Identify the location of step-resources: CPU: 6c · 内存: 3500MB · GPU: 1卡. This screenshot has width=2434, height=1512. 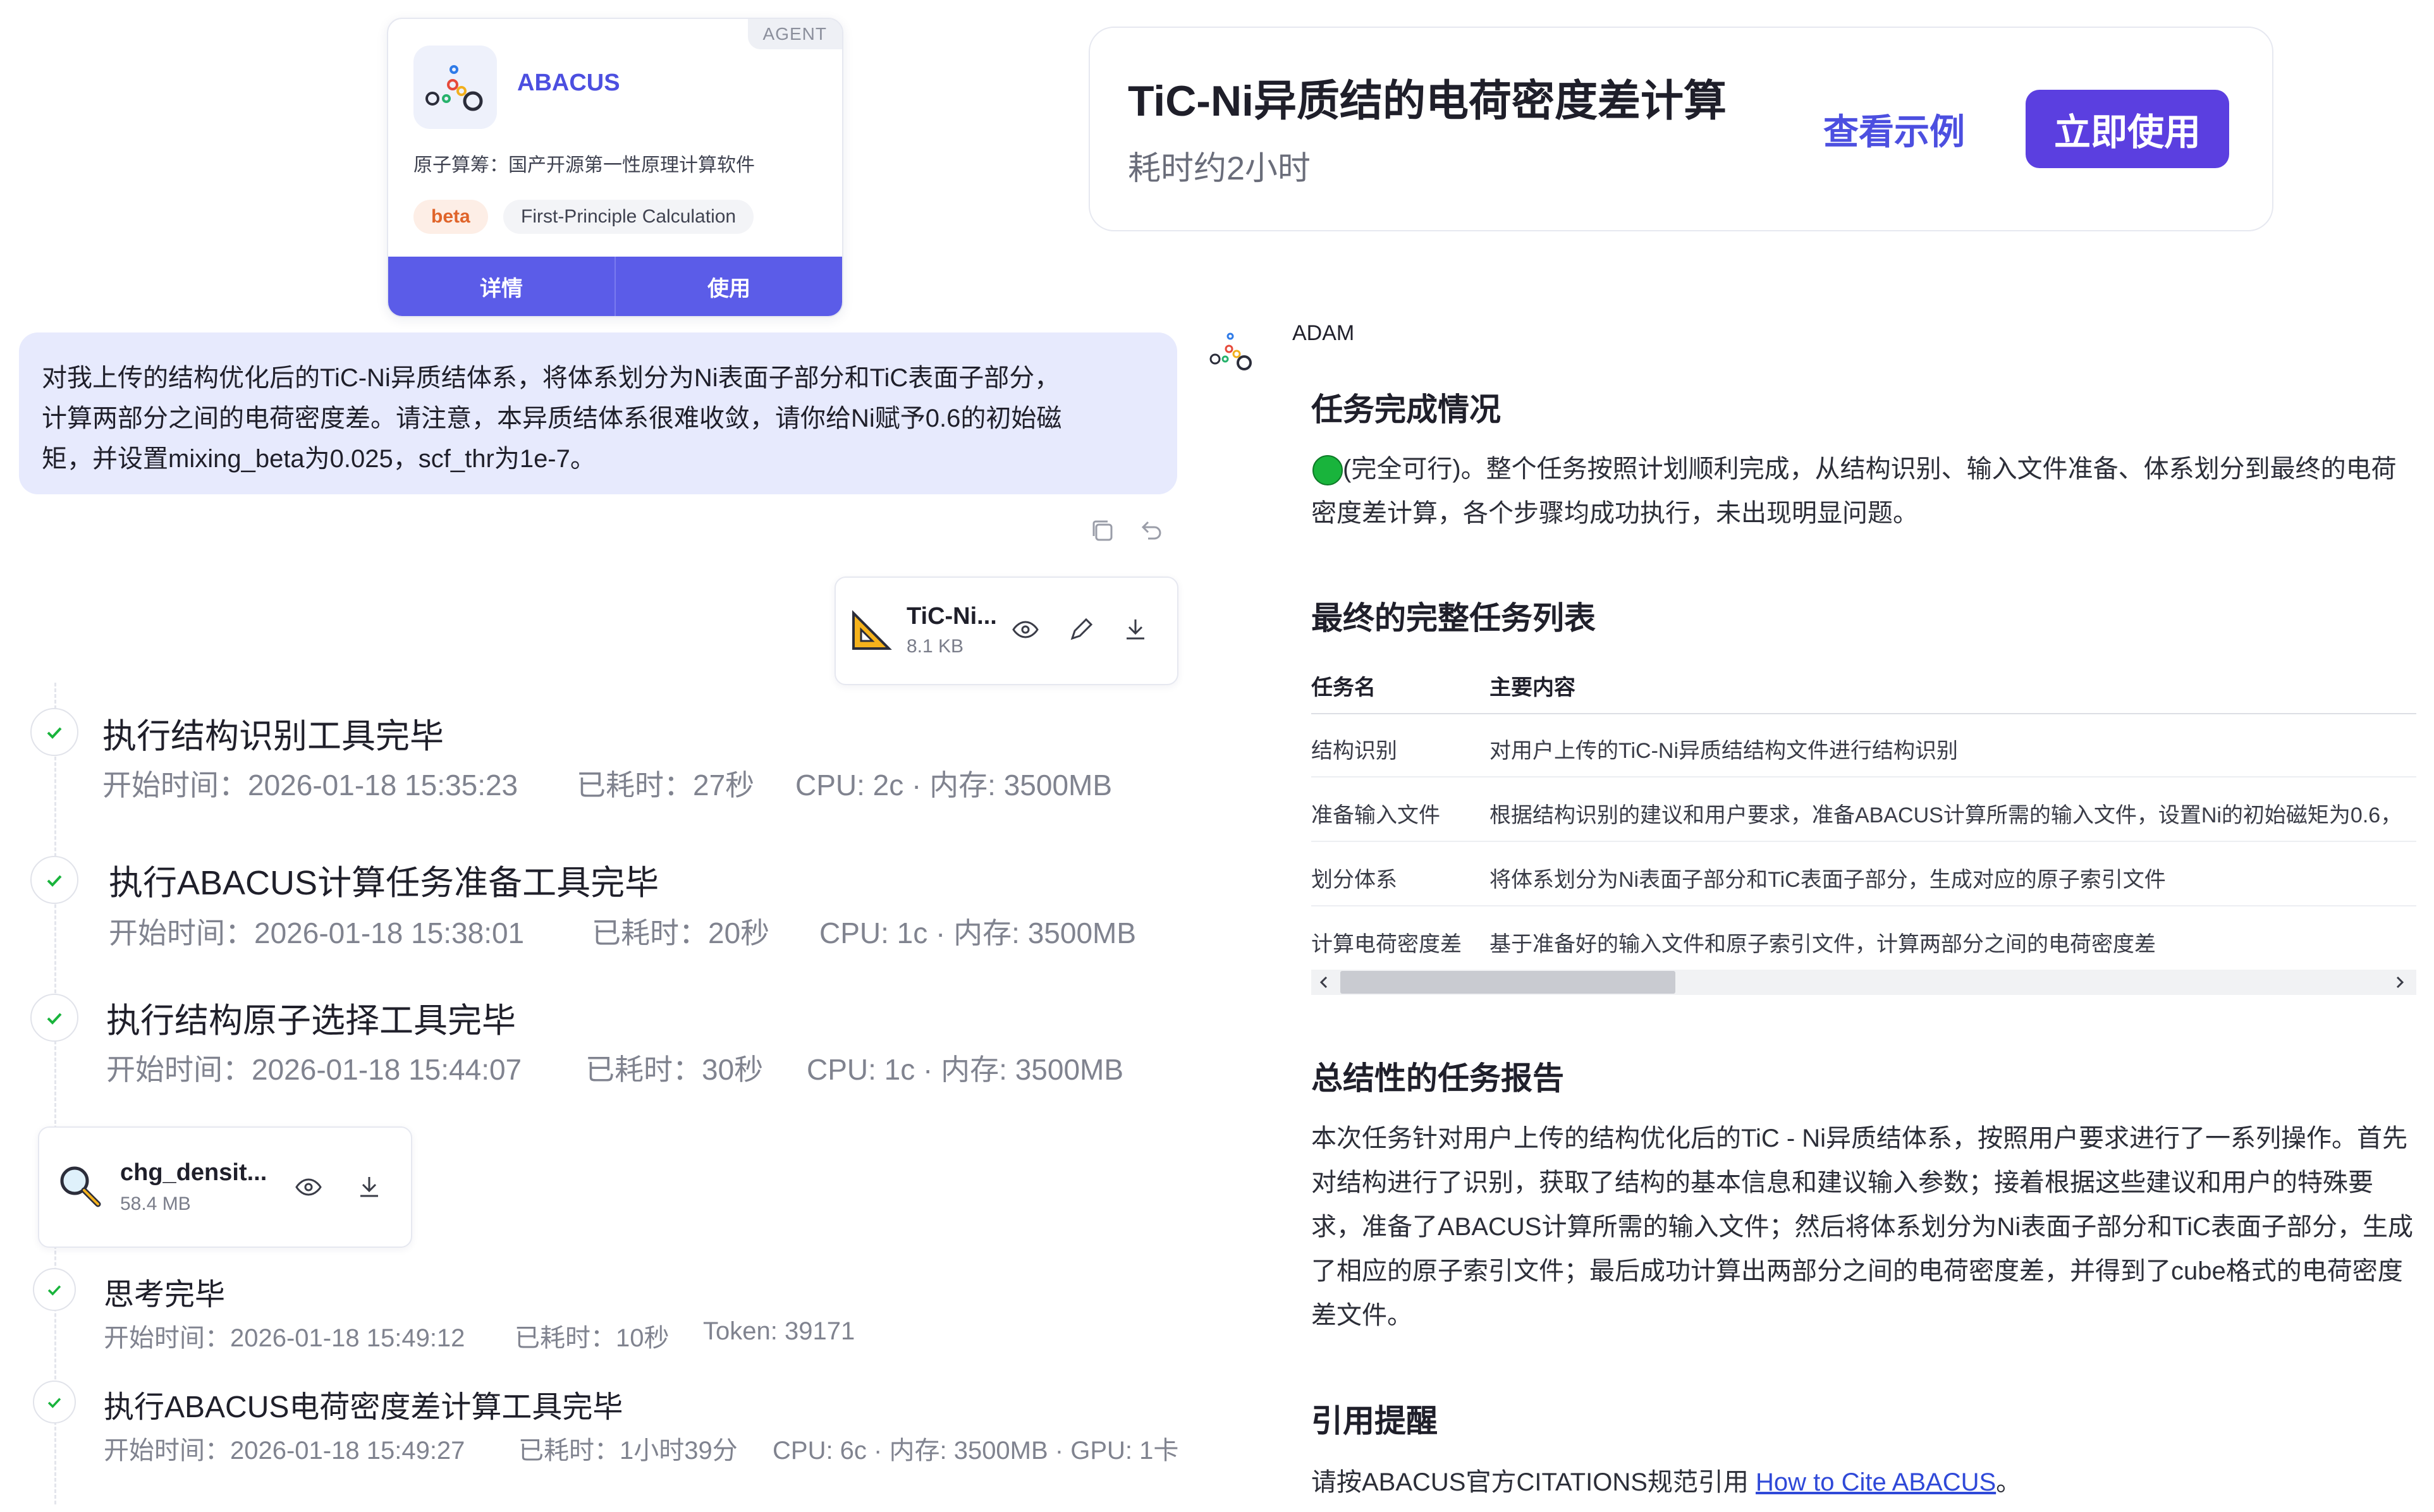
(976, 1451).